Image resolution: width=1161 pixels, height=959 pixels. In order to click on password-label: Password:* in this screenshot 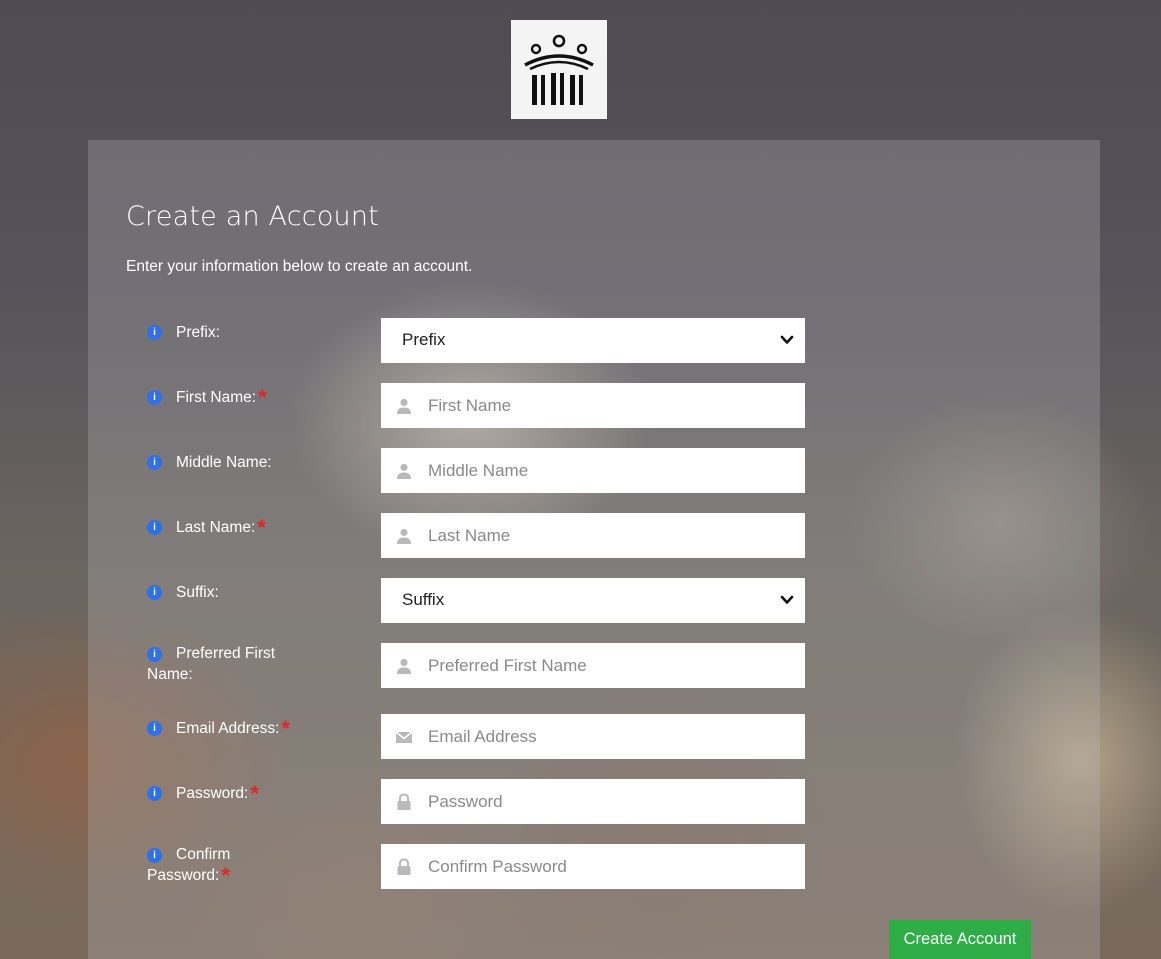, I will do `click(217, 793)`.